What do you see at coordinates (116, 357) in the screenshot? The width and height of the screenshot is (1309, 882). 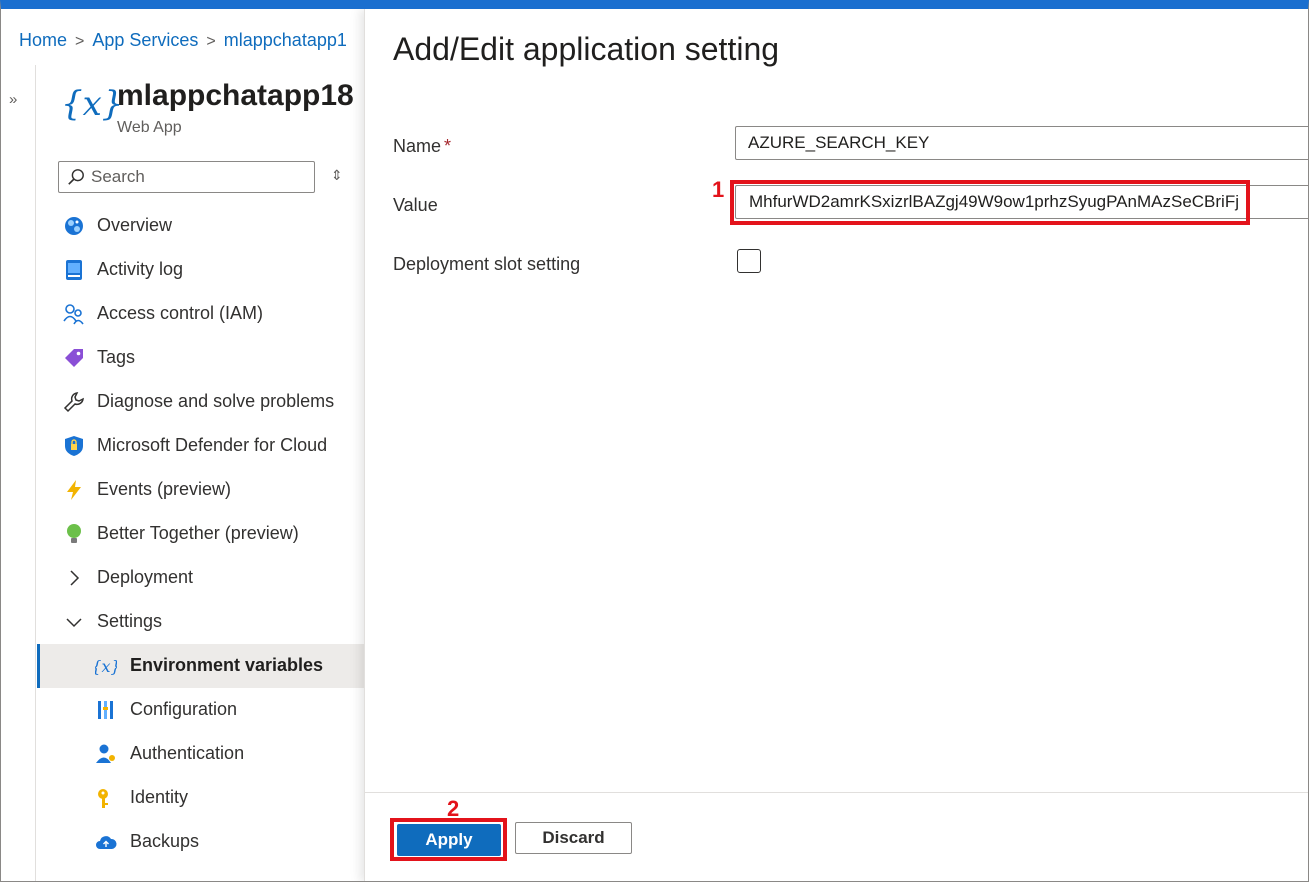 I see `nav-label: Tags` at bounding box center [116, 357].